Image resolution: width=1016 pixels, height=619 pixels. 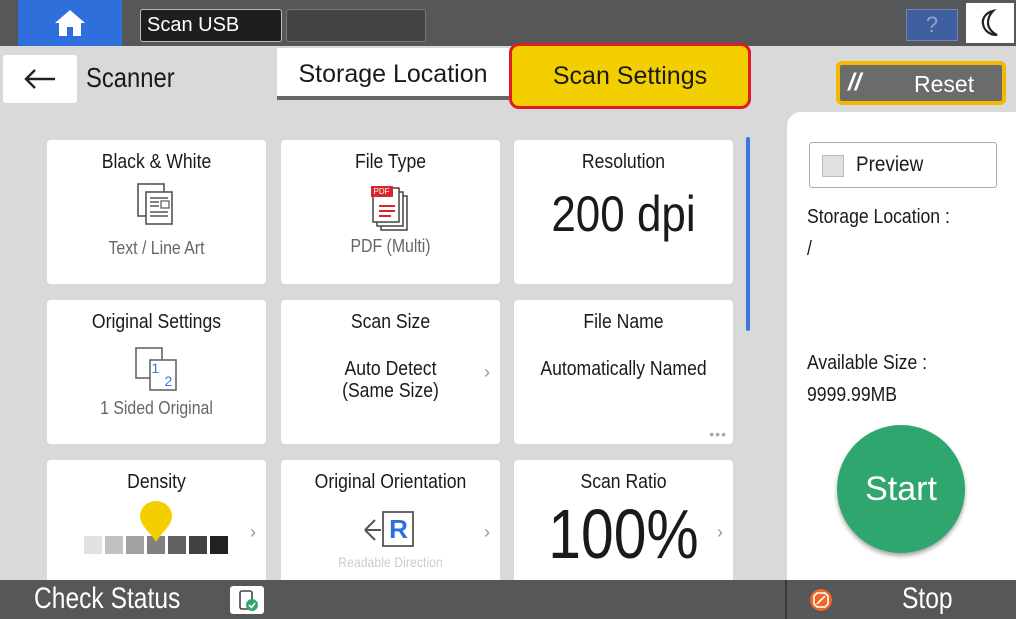 I want to click on density-slider-icon, so click(x=157, y=528).